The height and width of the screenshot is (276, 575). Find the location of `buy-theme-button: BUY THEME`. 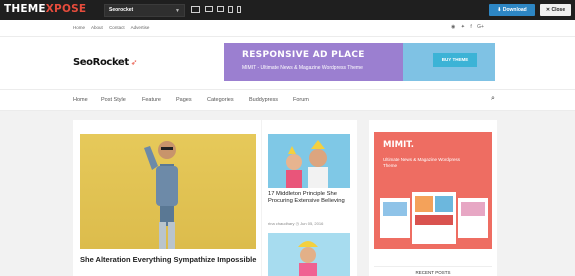

buy-theme-button: BUY THEME is located at coordinates (455, 60).